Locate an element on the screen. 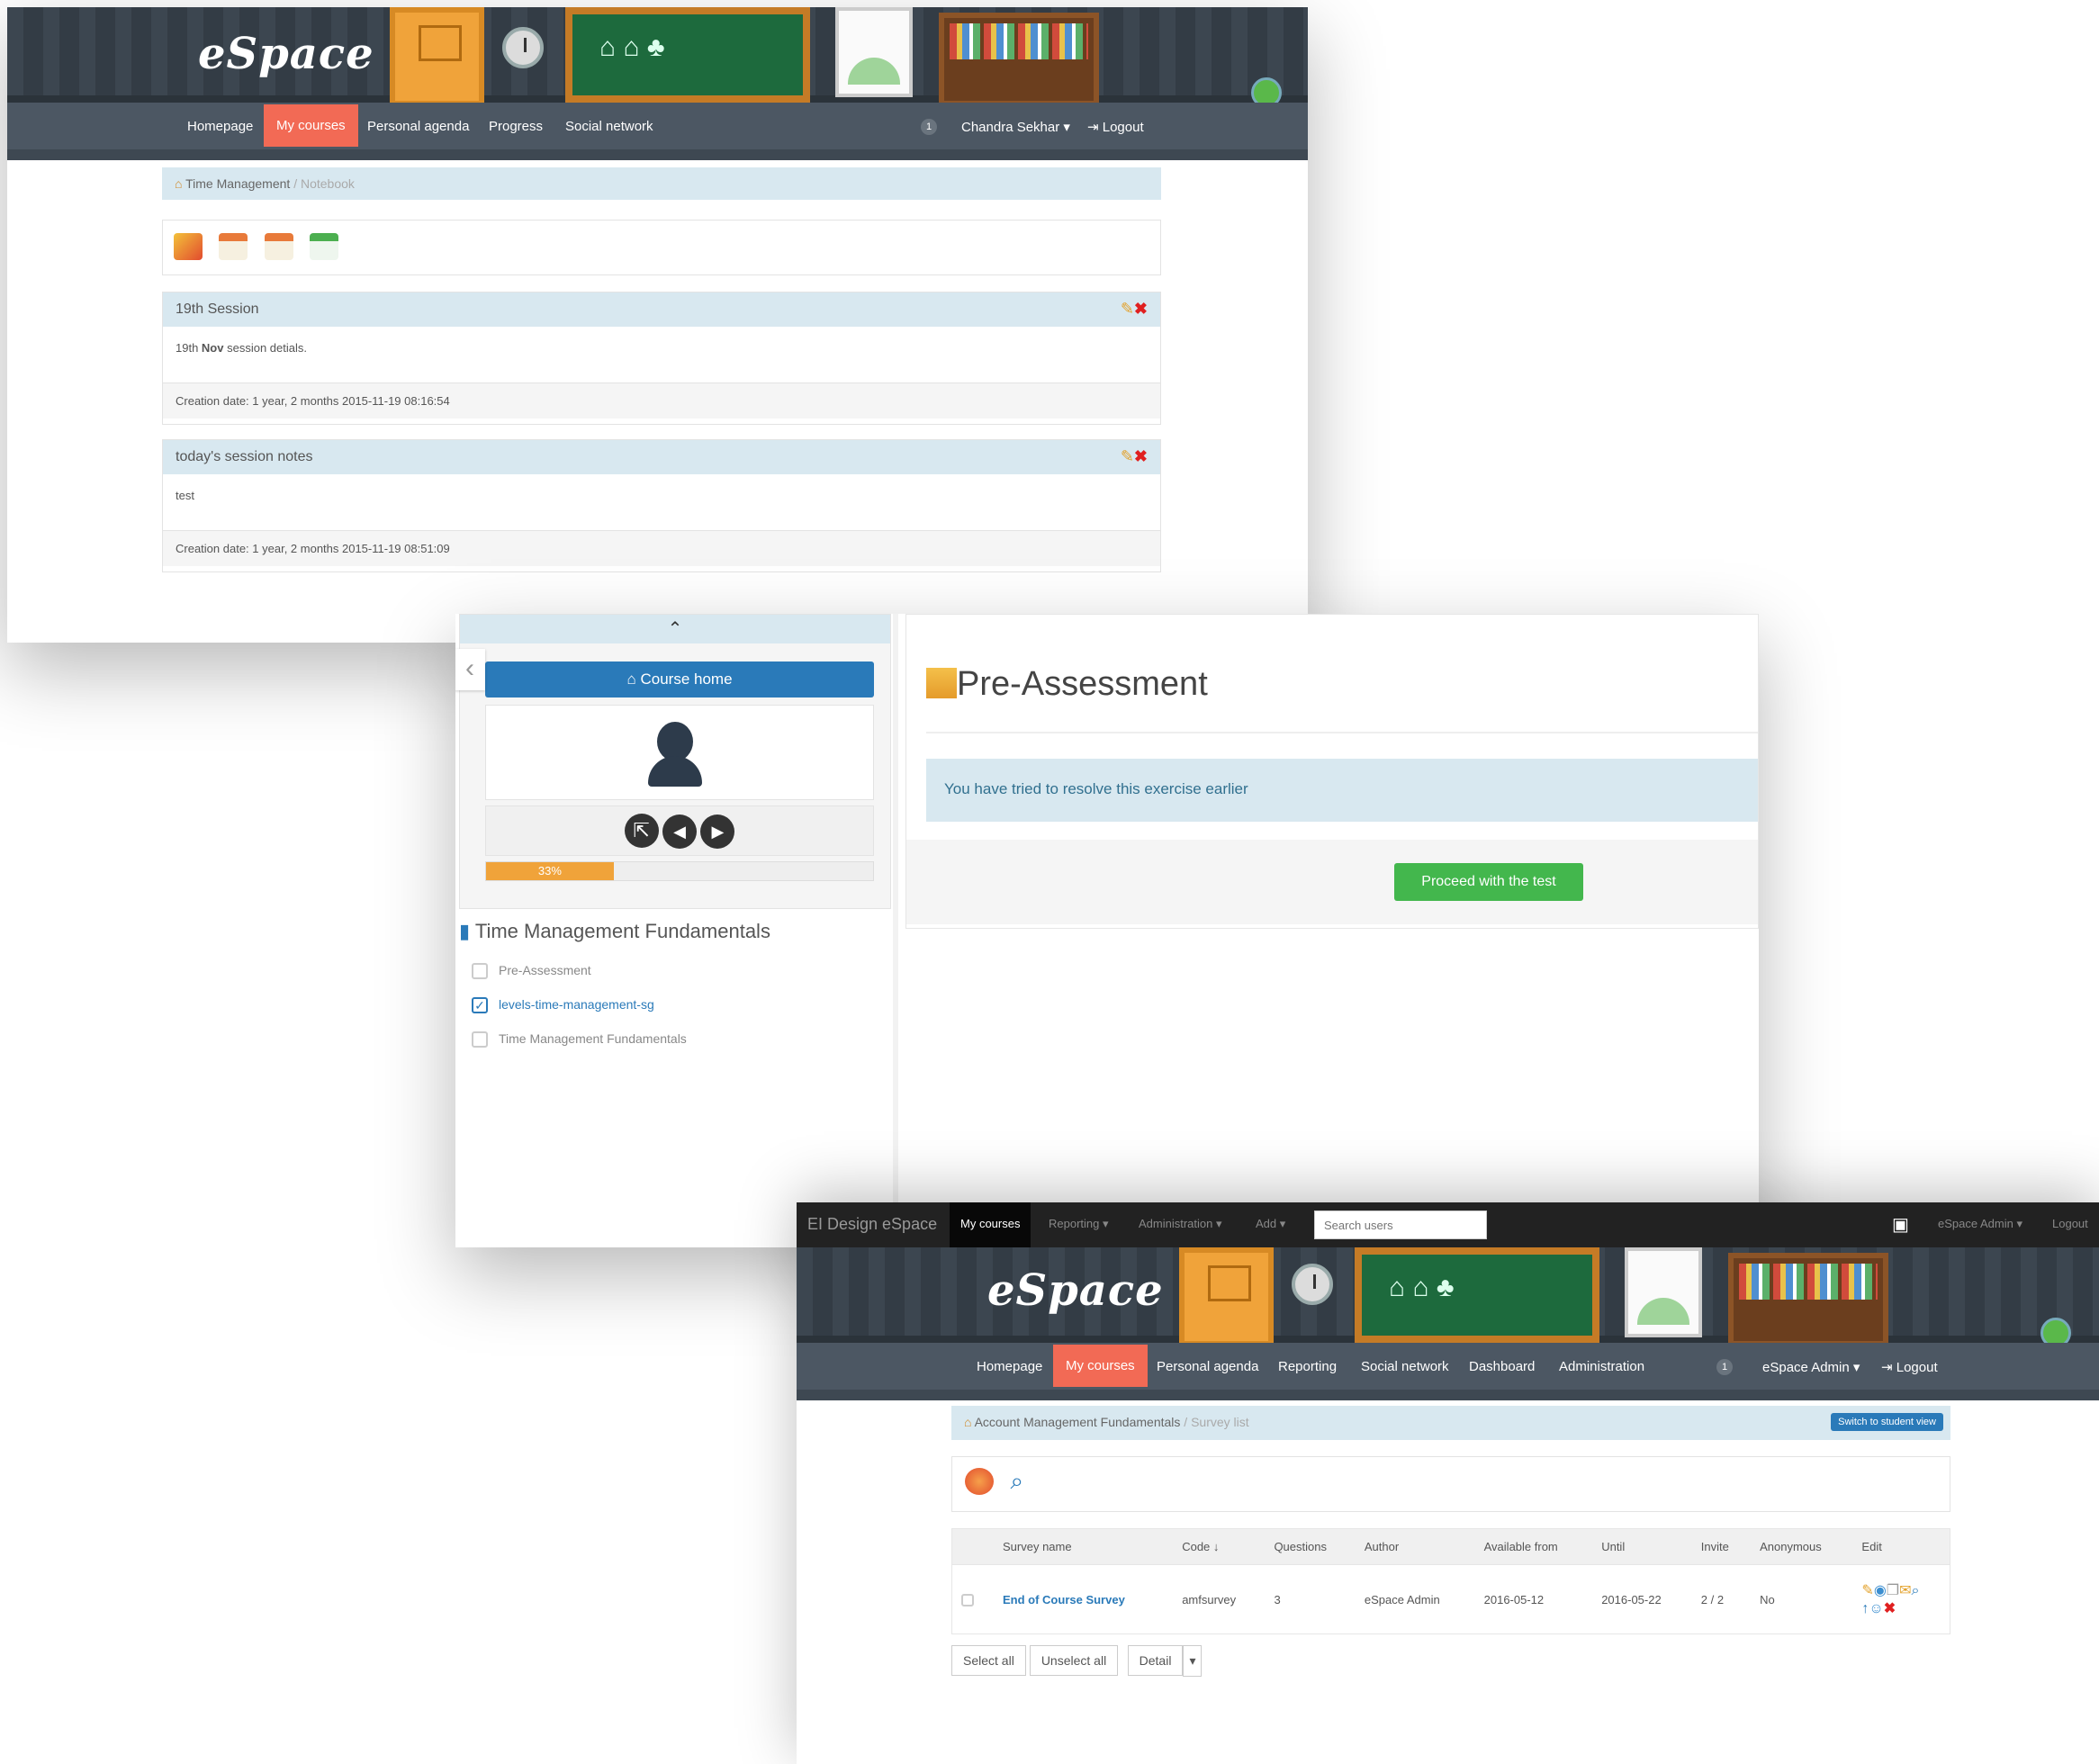 This screenshot has width=2099, height=1764. switch-student-view-button: Switch to student view is located at coordinates (1887, 1422).